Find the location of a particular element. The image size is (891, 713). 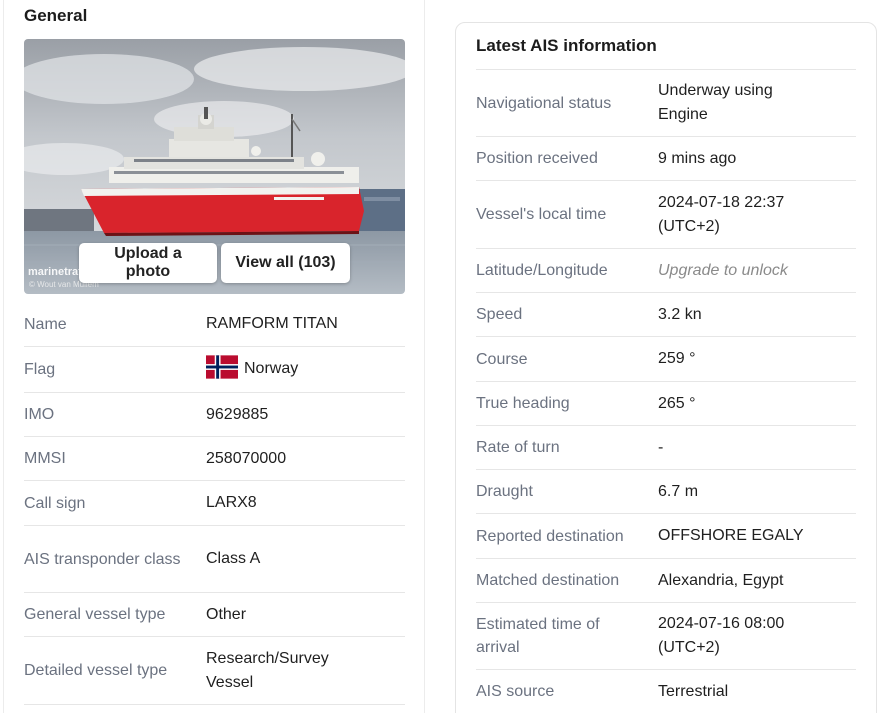

ais-key: Draught is located at coordinates (504, 491).